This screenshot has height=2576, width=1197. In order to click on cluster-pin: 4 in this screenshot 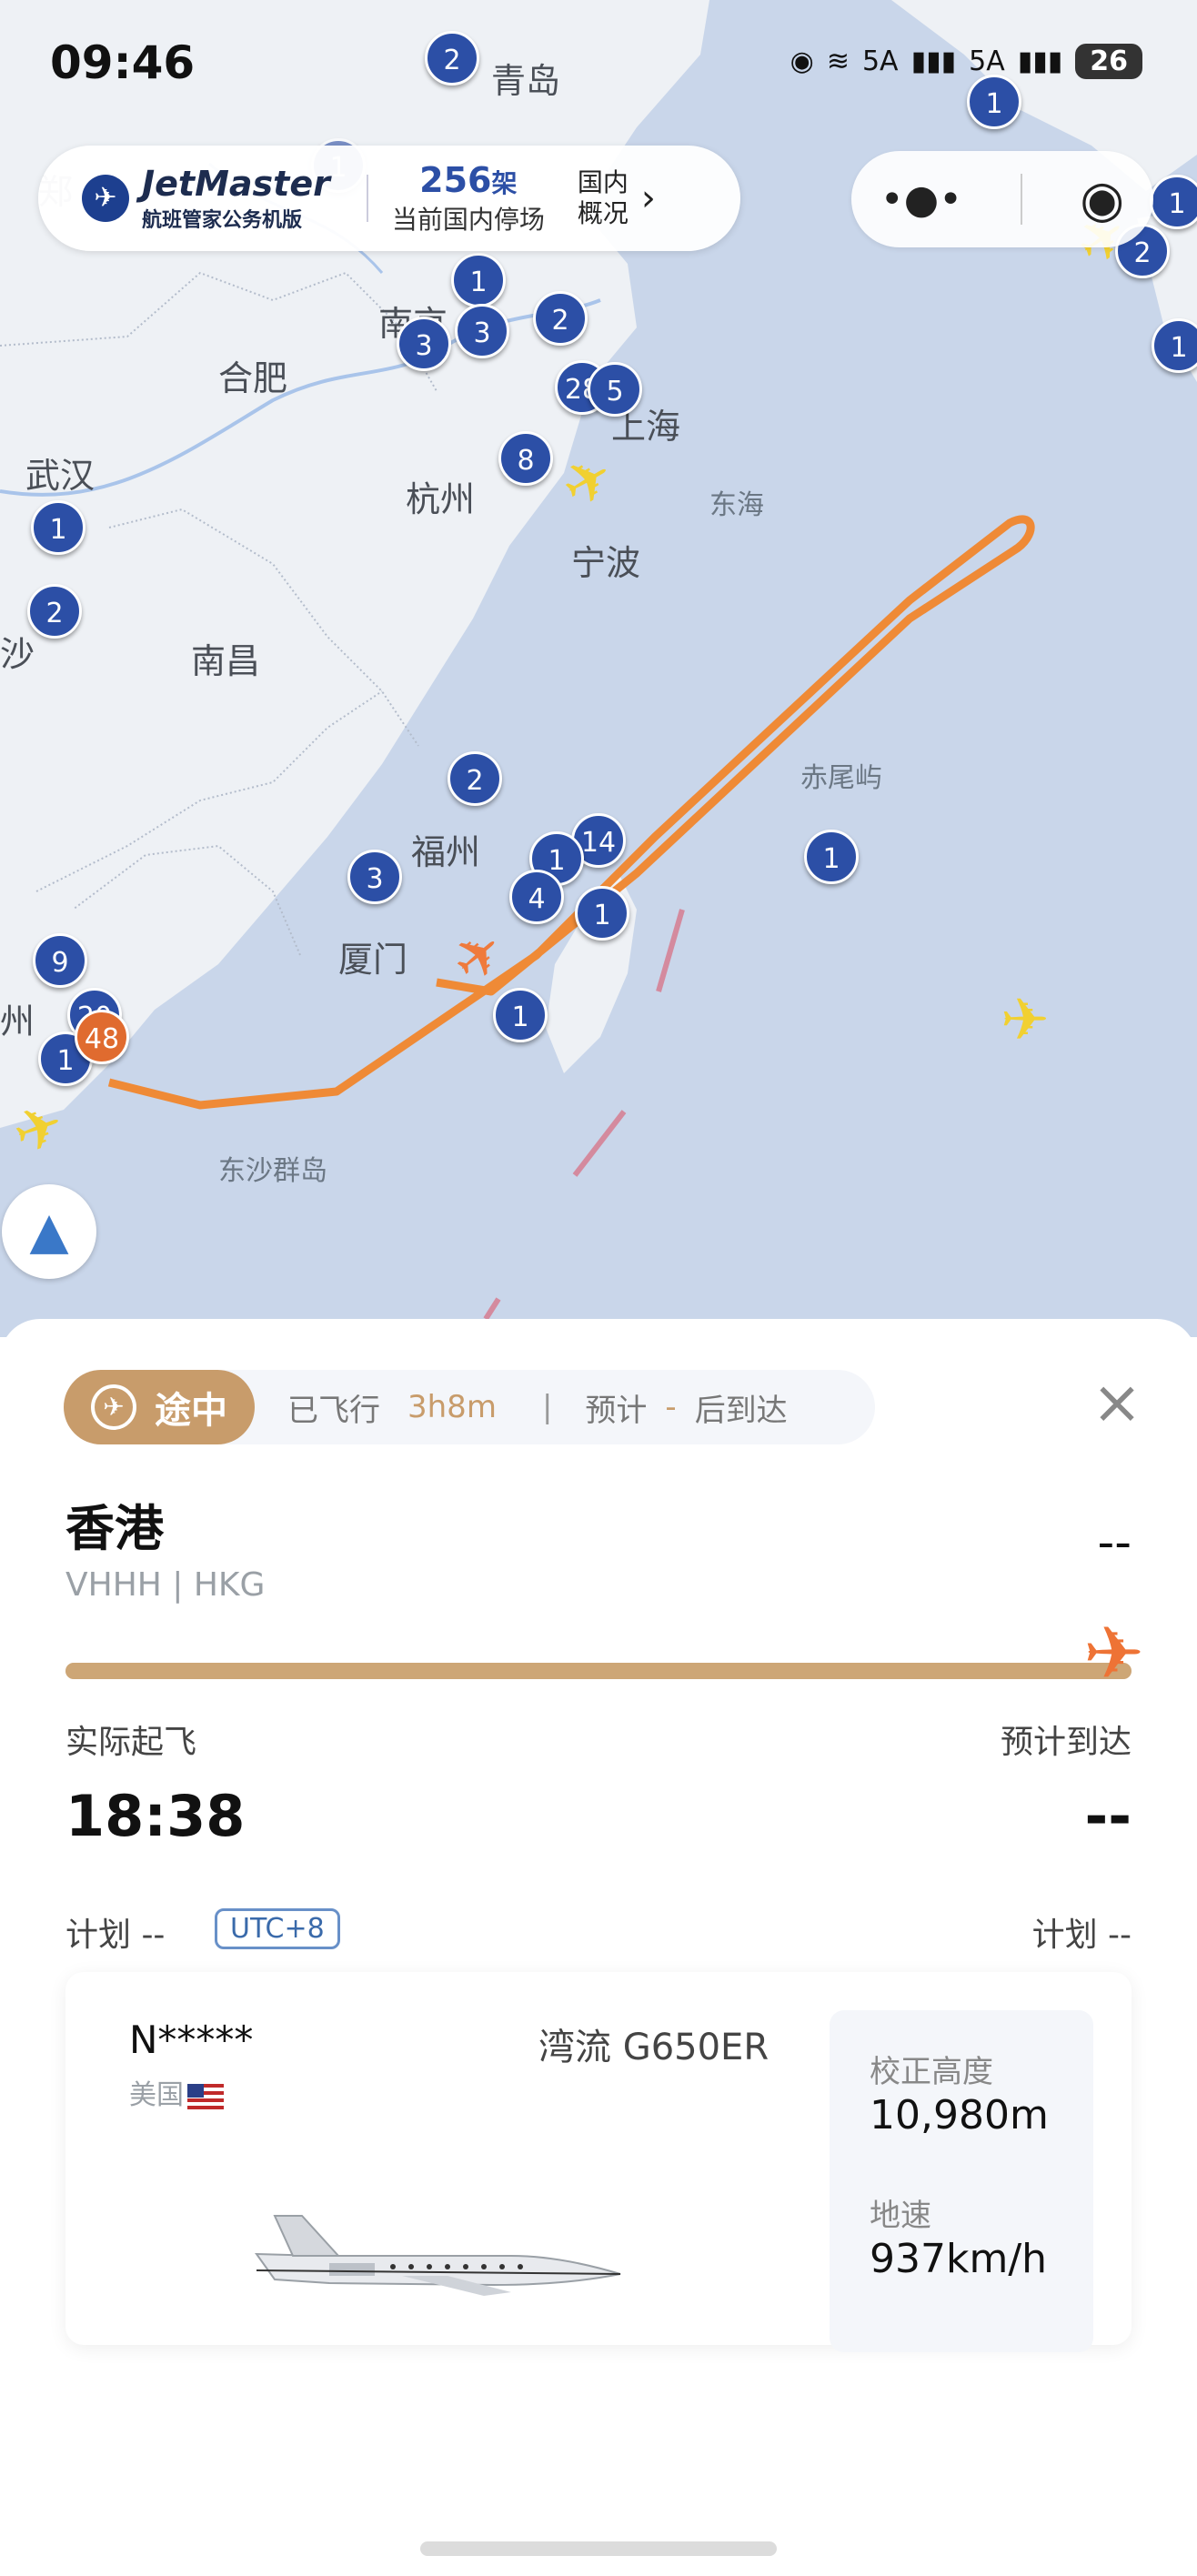, I will do `click(536, 897)`.